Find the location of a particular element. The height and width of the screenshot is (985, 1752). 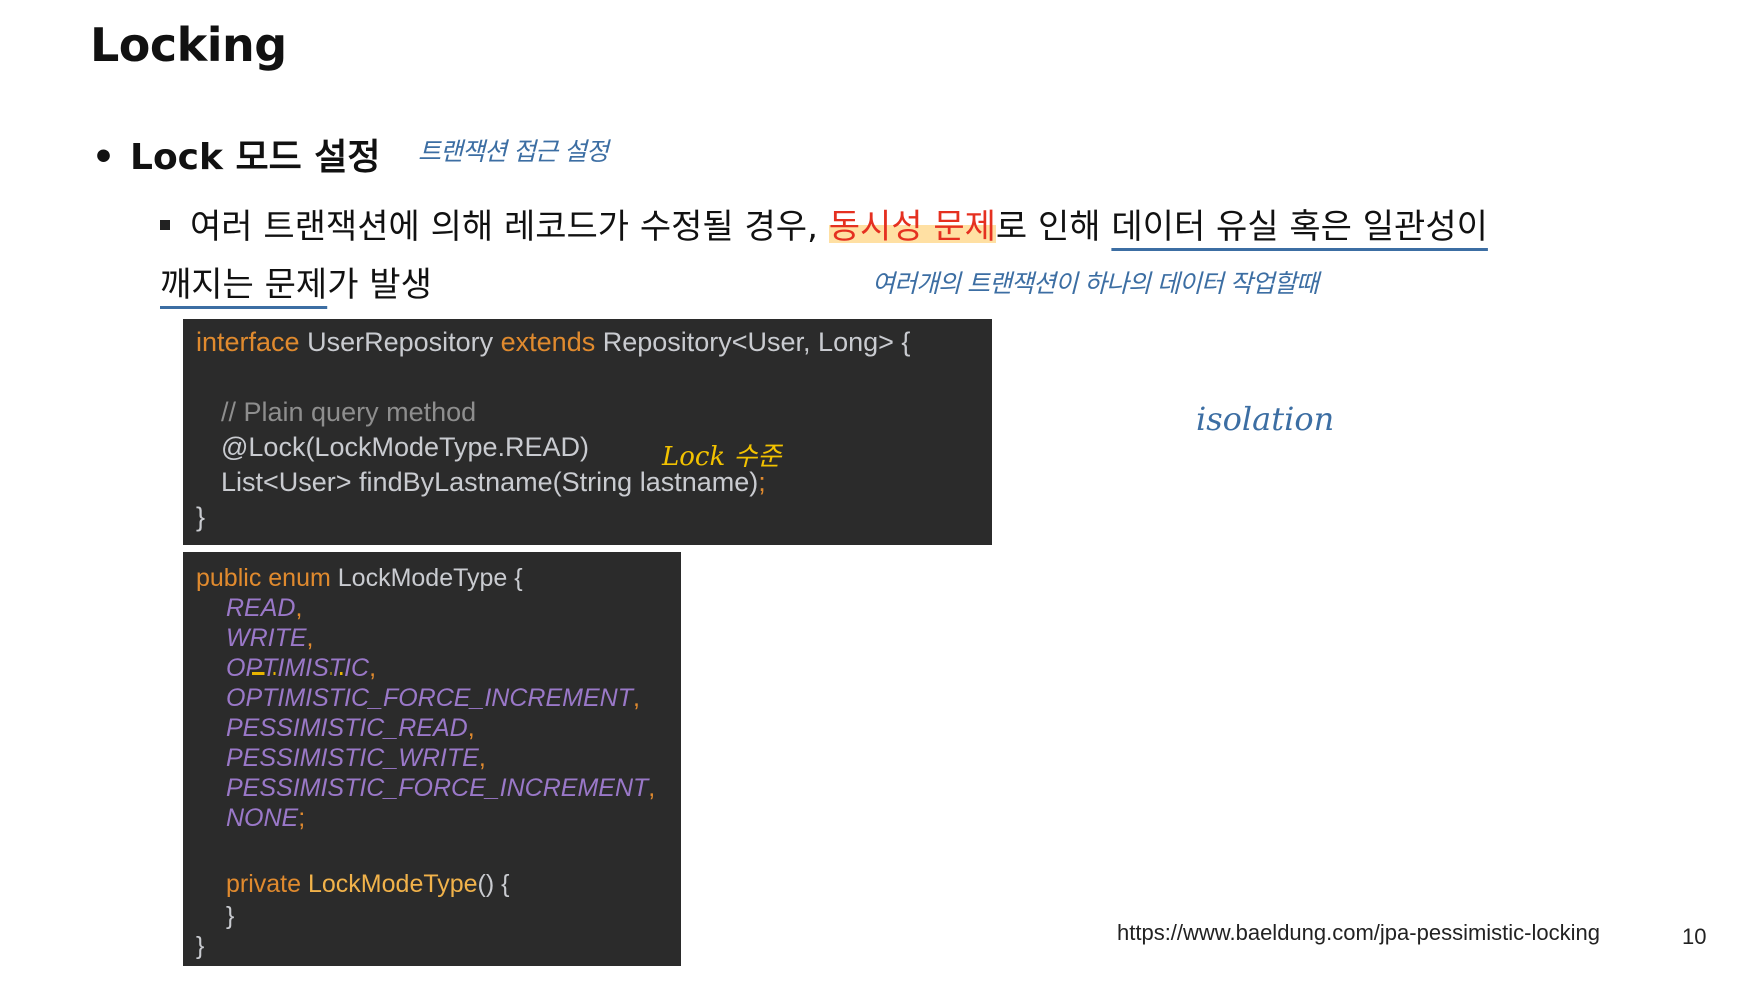

para-highlight-concurrency: 동시성 문제 is located at coordinates (912, 227).